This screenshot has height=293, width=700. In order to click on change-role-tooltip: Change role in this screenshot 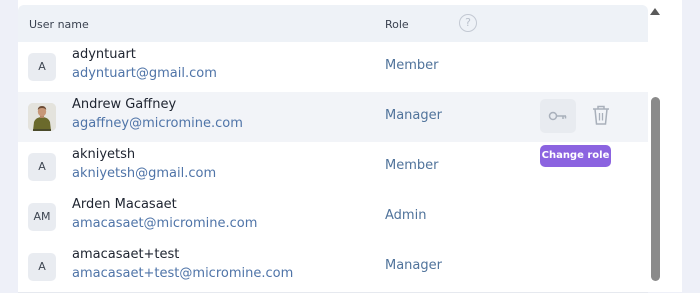, I will do `click(575, 156)`.